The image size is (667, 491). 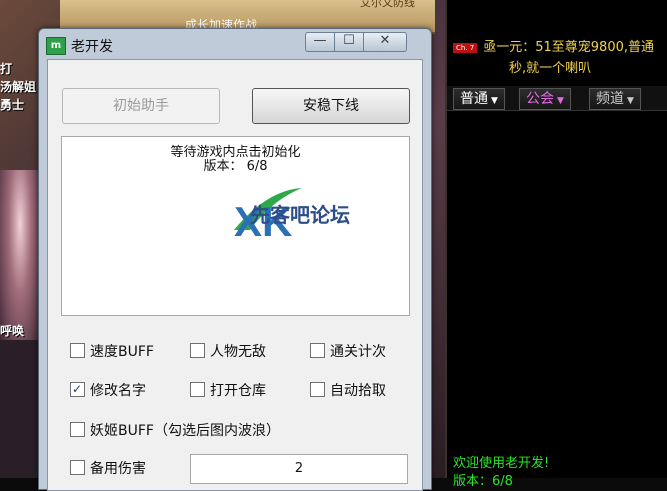 What do you see at coordinates (118, 391) in the screenshot?
I see `option-label: 修改名字` at bounding box center [118, 391].